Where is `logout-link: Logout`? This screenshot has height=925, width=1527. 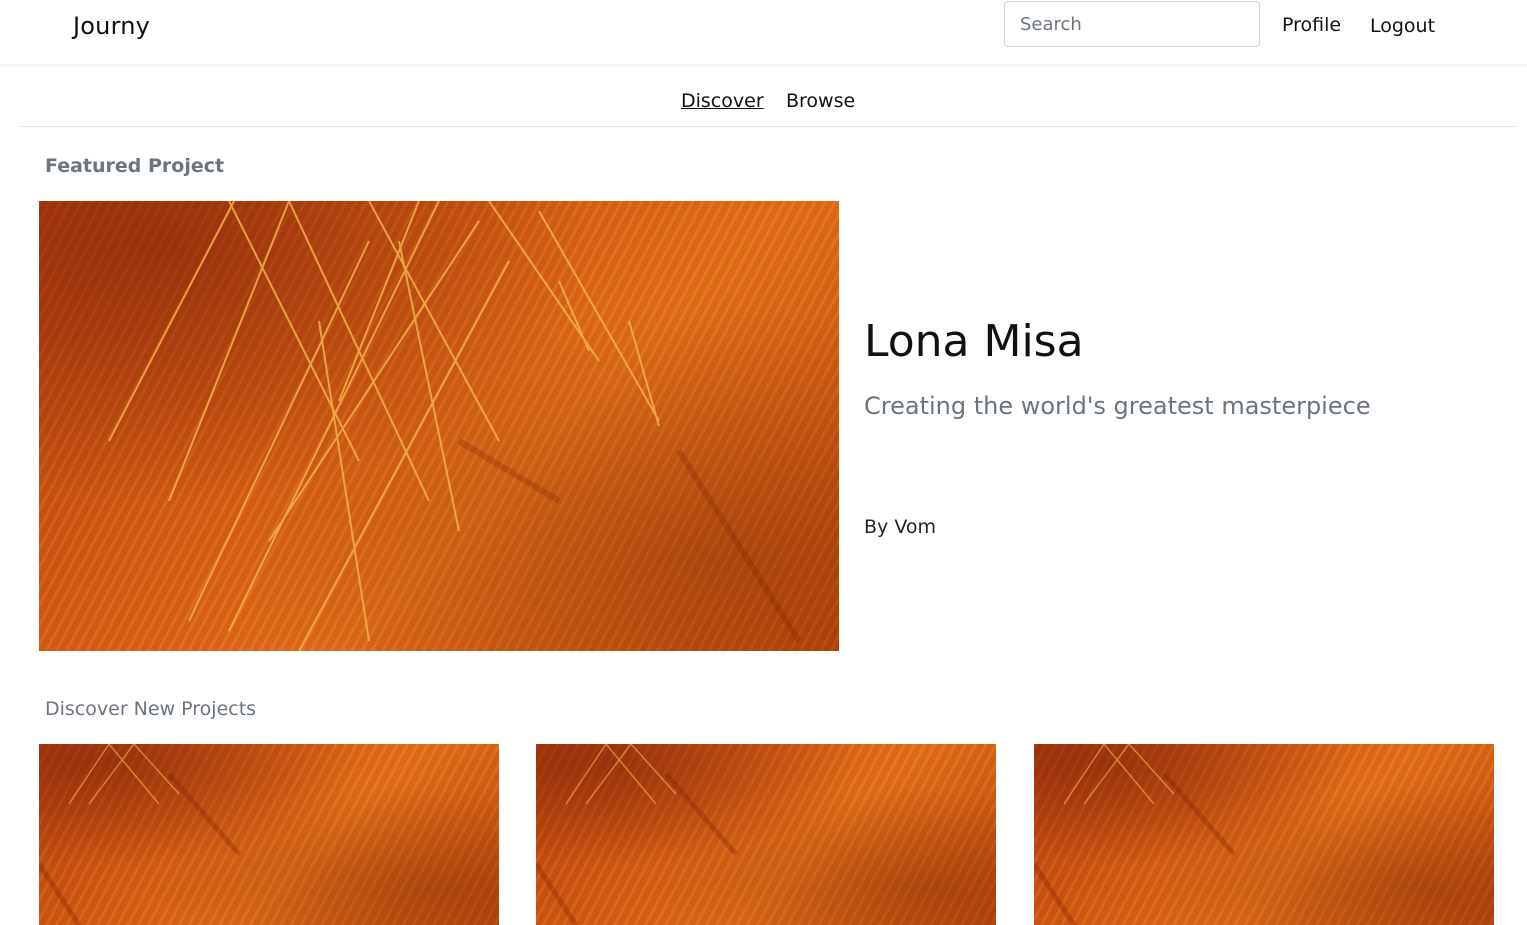
logout-link: Logout is located at coordinates (1402, 26).